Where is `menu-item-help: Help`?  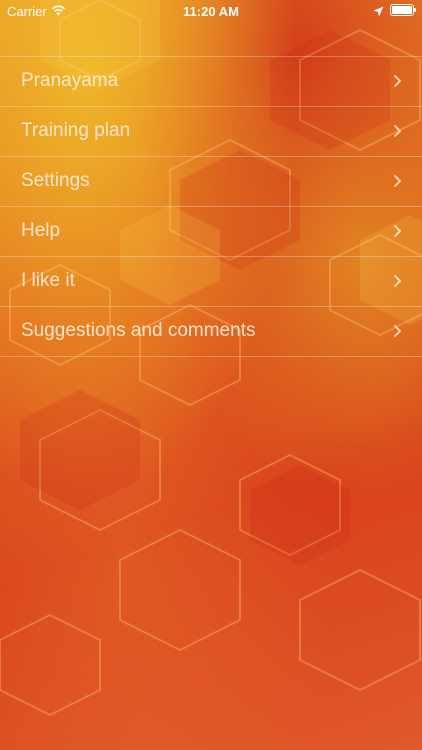 menu-item-help: Help is located at coordinates (211, 232).